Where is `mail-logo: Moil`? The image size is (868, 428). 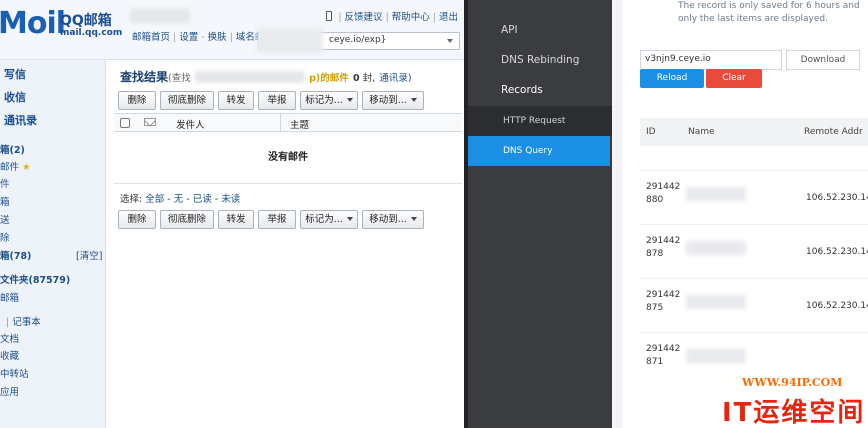 mail-logo: Moil is located at coordinates (33, 23).